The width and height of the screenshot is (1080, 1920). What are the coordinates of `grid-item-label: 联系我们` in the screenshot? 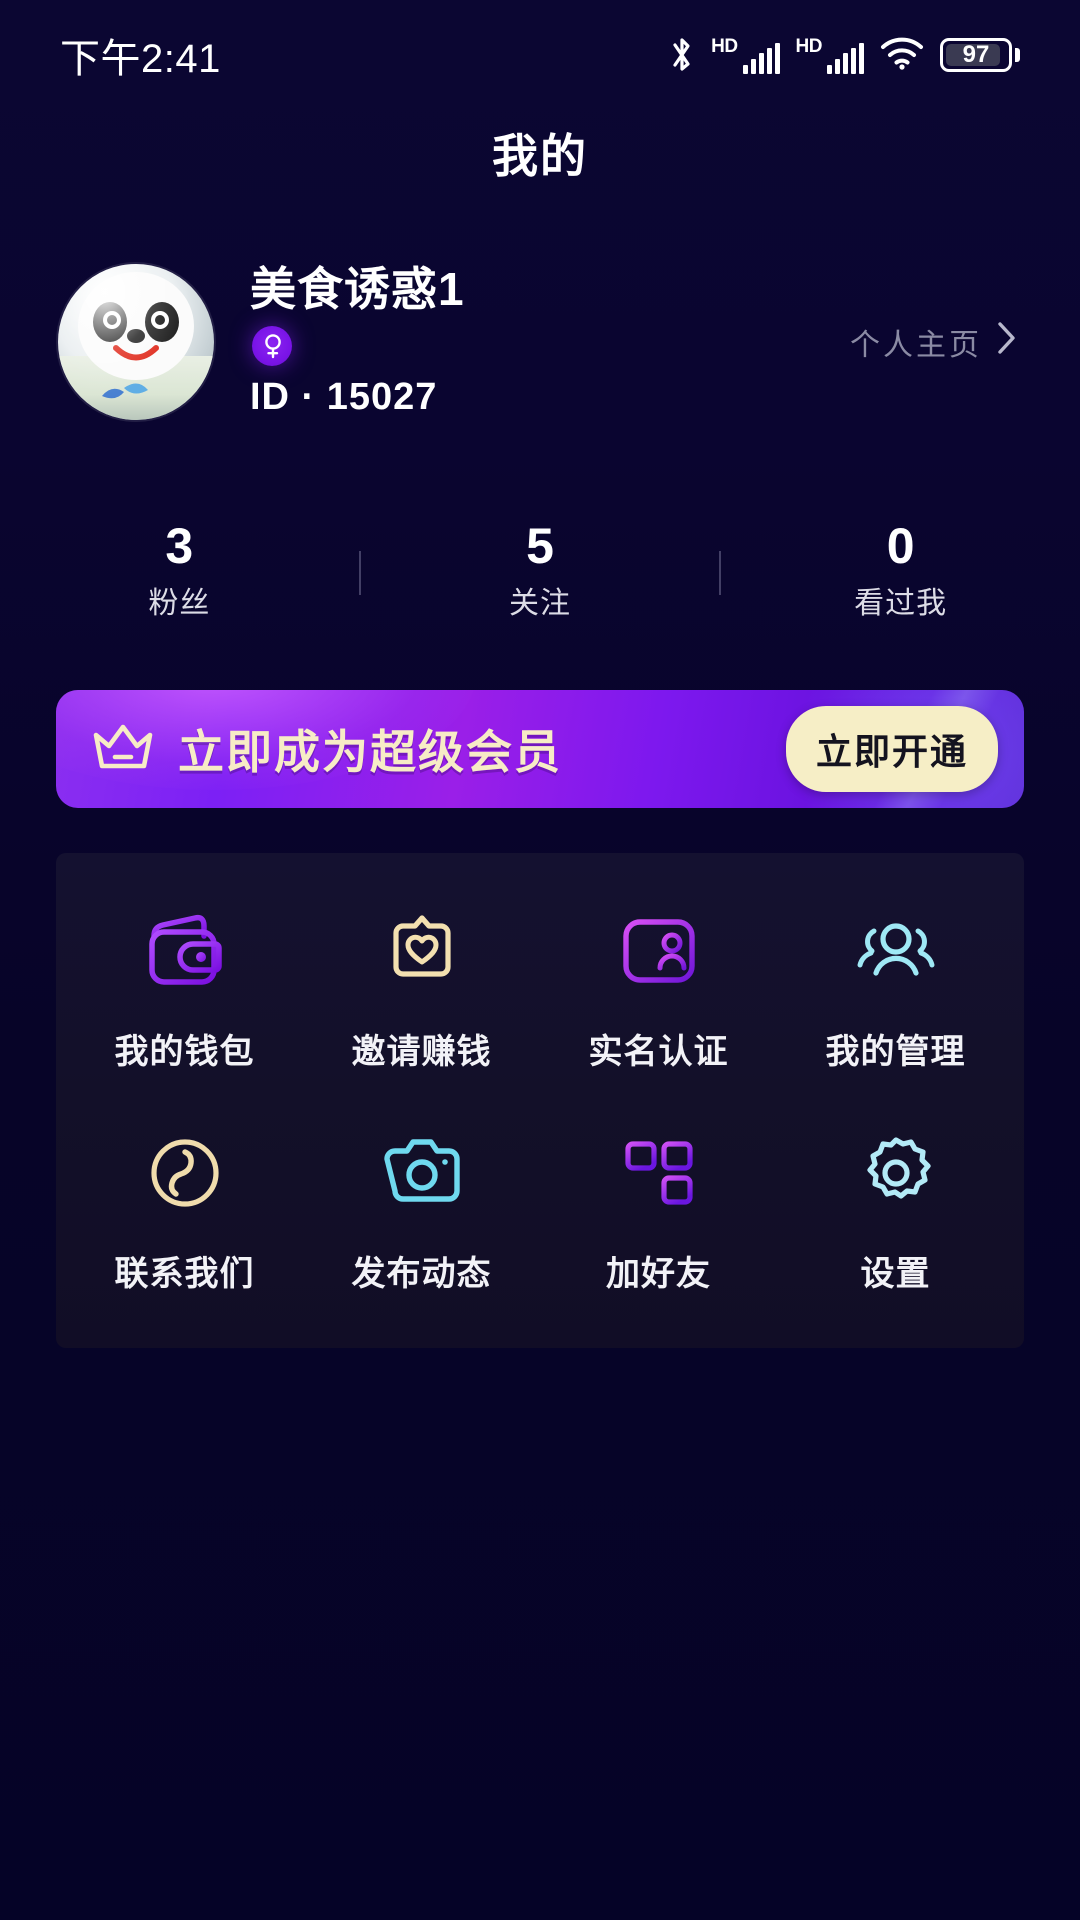 It's located at (184, 1274).